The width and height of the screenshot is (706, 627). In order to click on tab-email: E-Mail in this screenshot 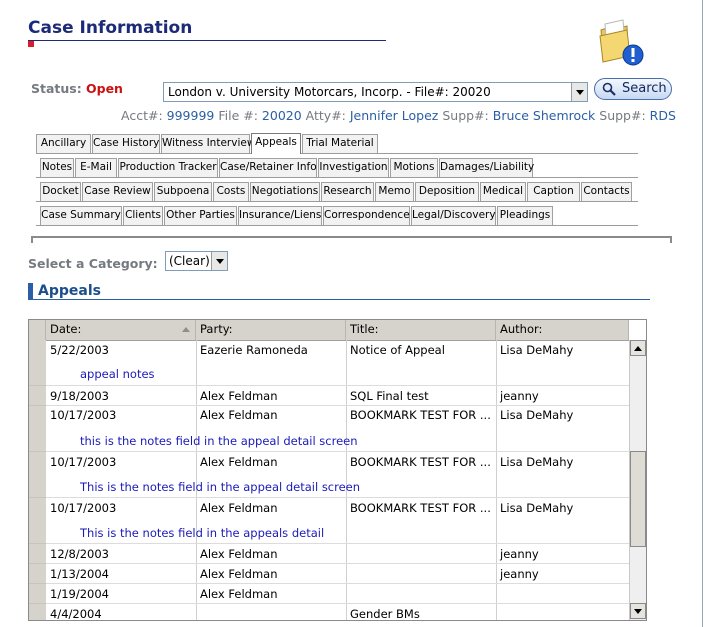, I will do `click(96, 167)`.